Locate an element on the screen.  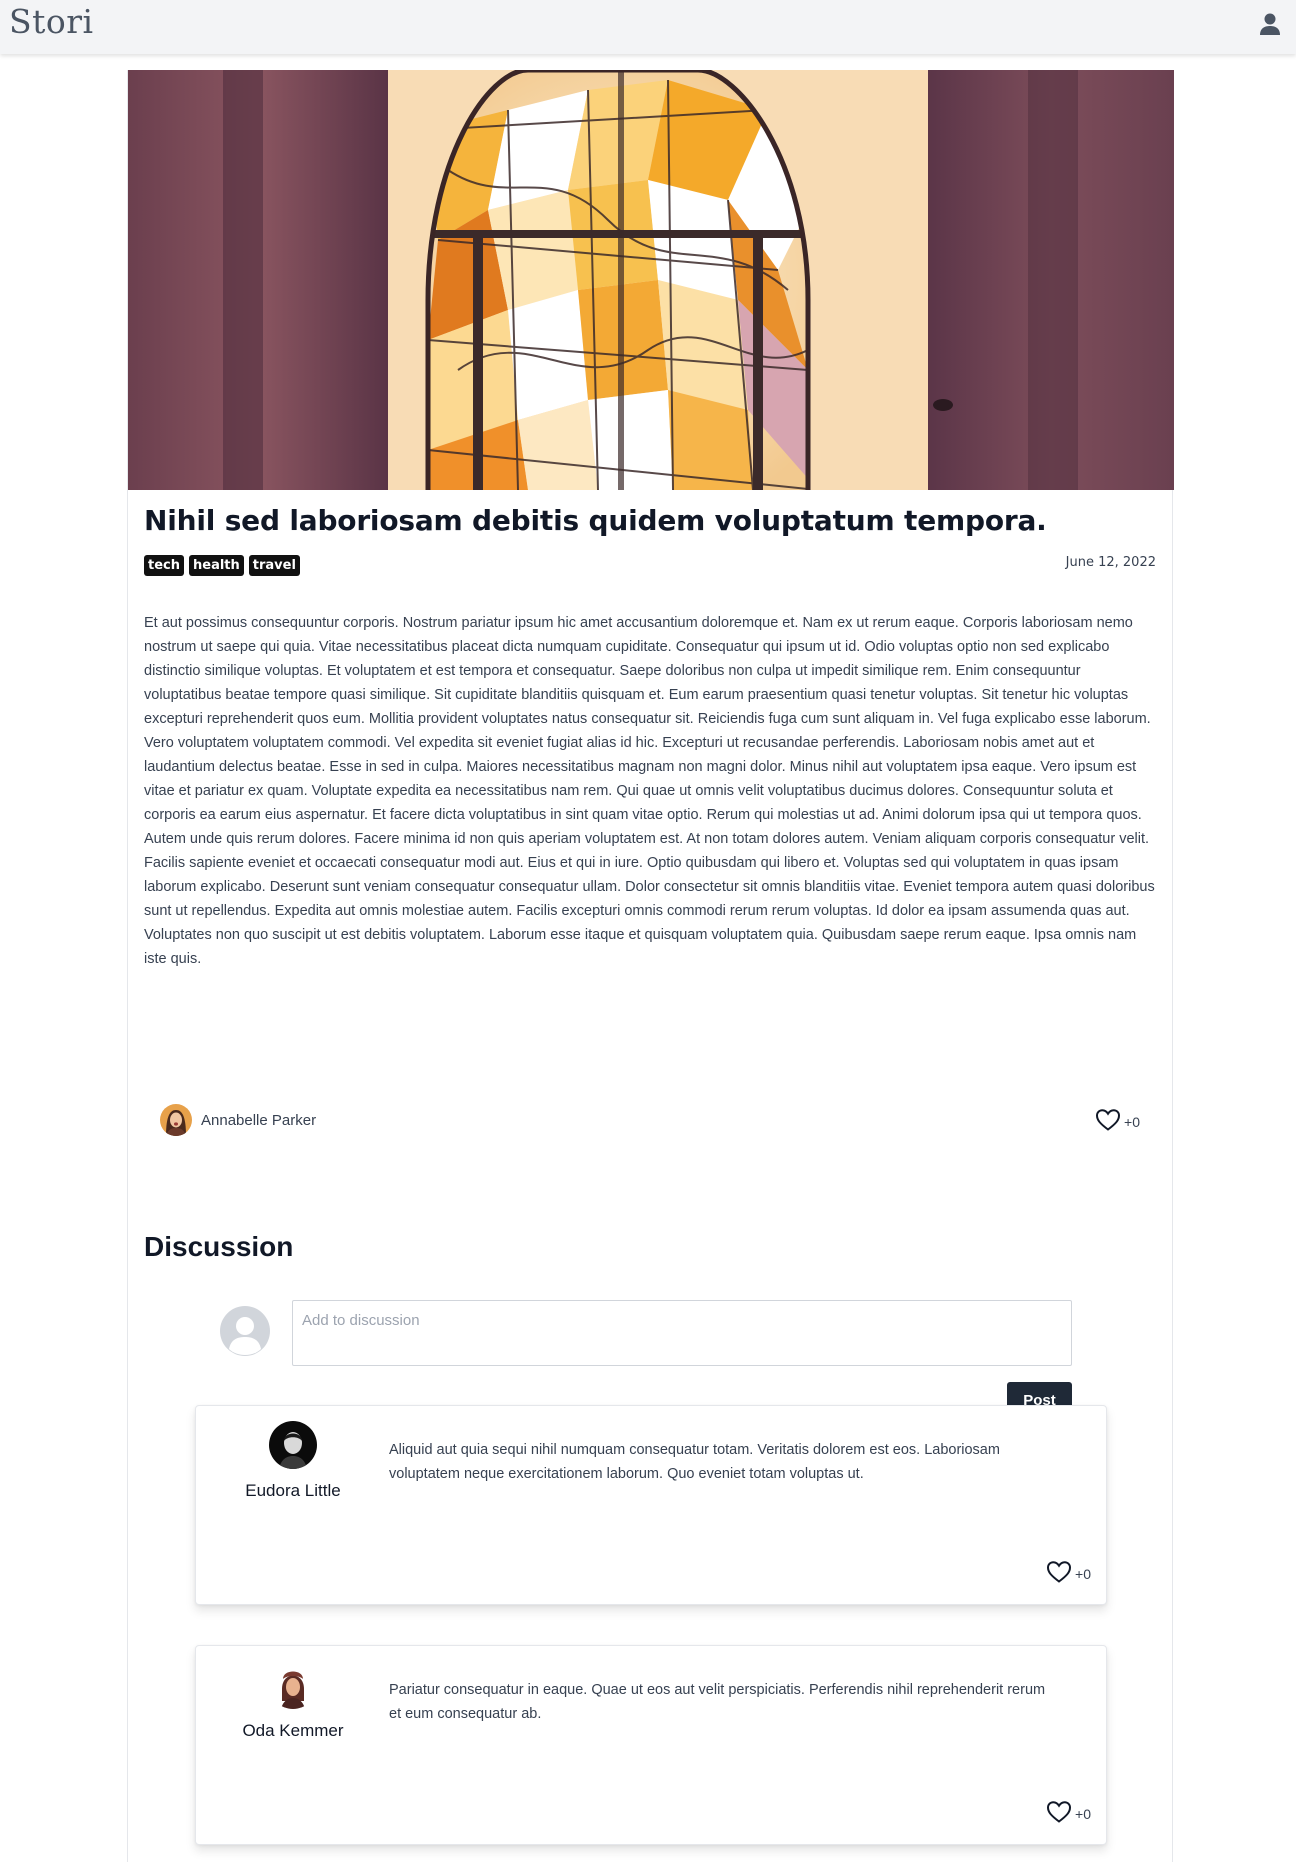
discussion-input is located at coordinates (682, 1333).